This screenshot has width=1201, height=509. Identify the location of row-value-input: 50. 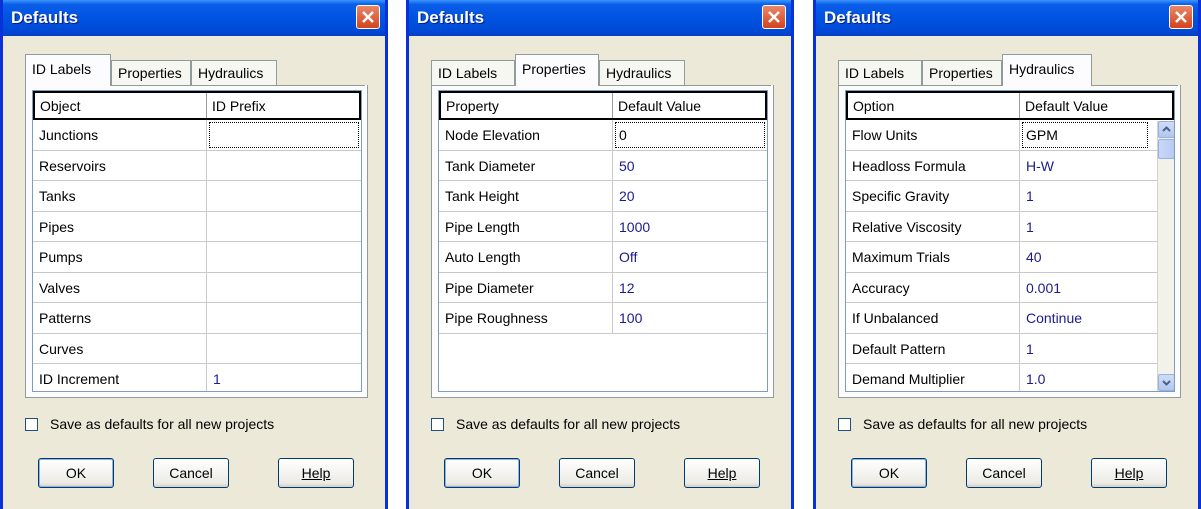
(690, 166).